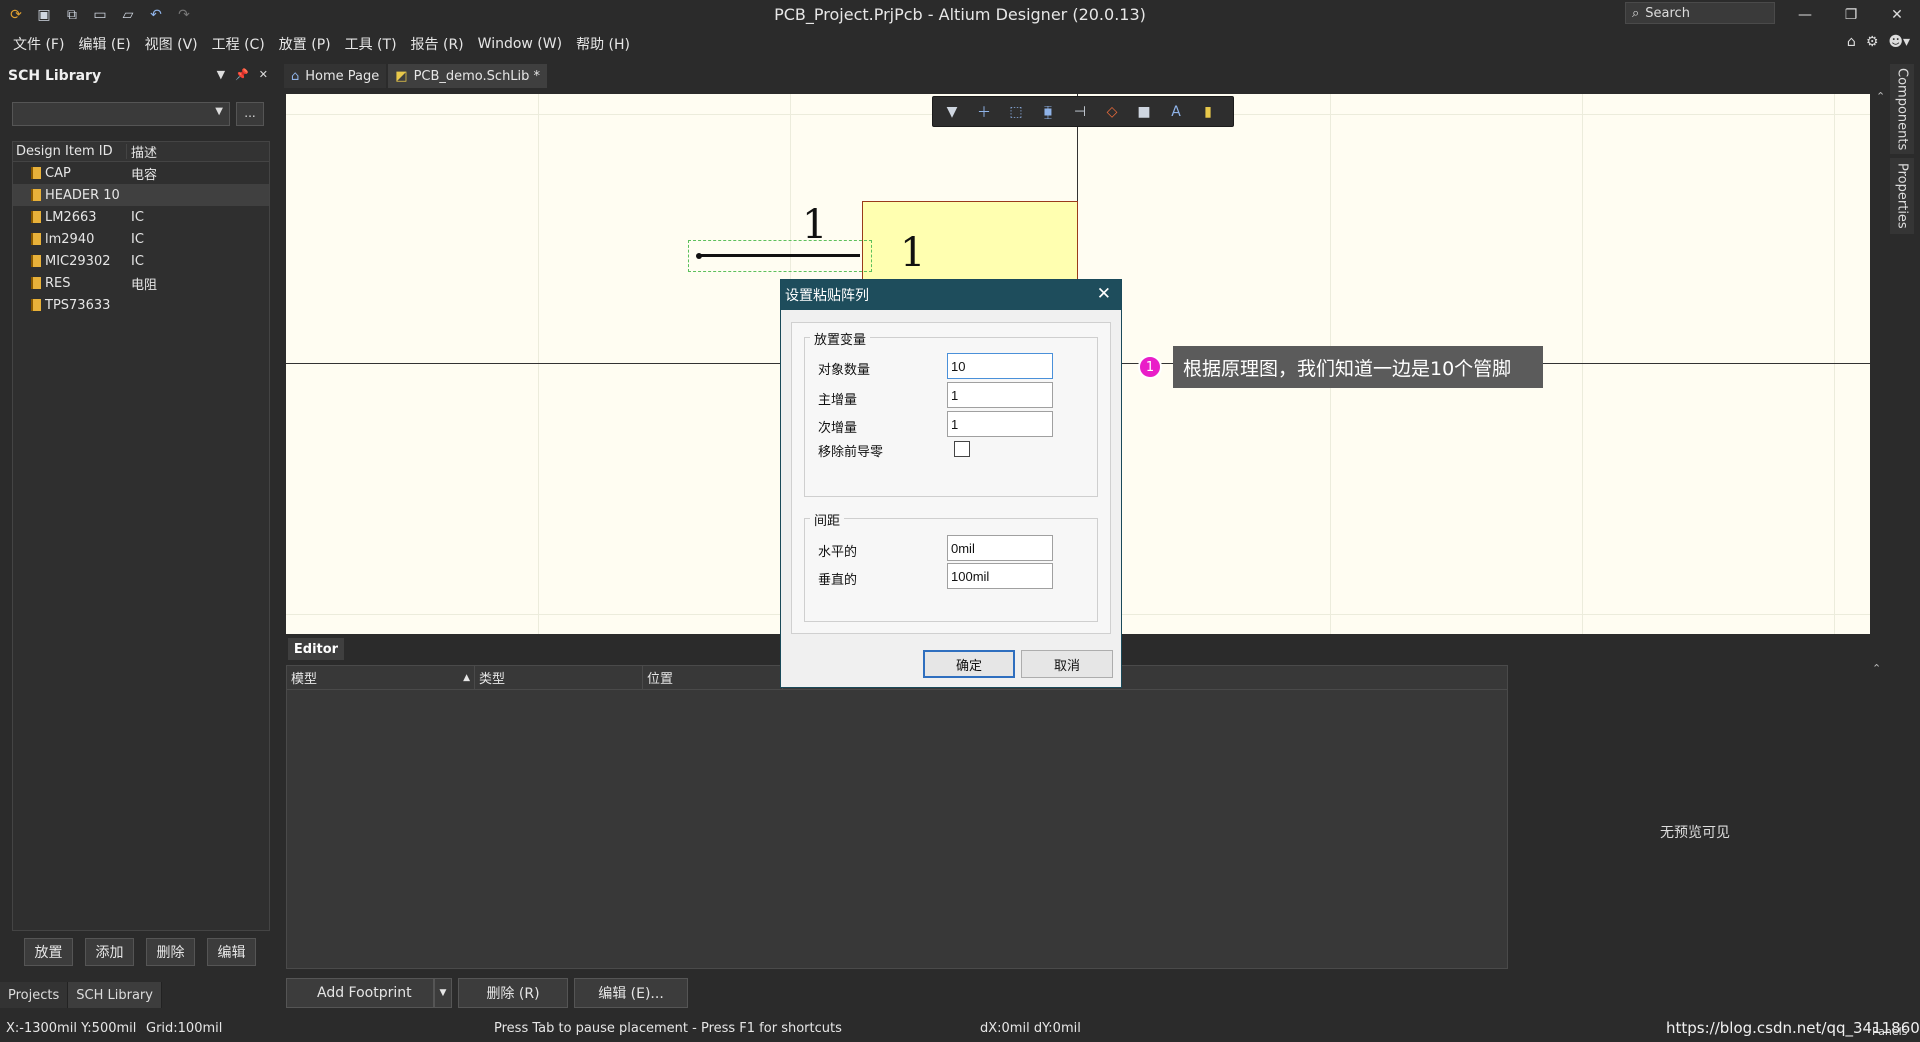 The height and width of the screenshot is (1042, 1920). Describe the element at coordinates (138, 76) in the screenshot. I see `panel-header: SCH Library ▼ 📌 ✕` at that location.